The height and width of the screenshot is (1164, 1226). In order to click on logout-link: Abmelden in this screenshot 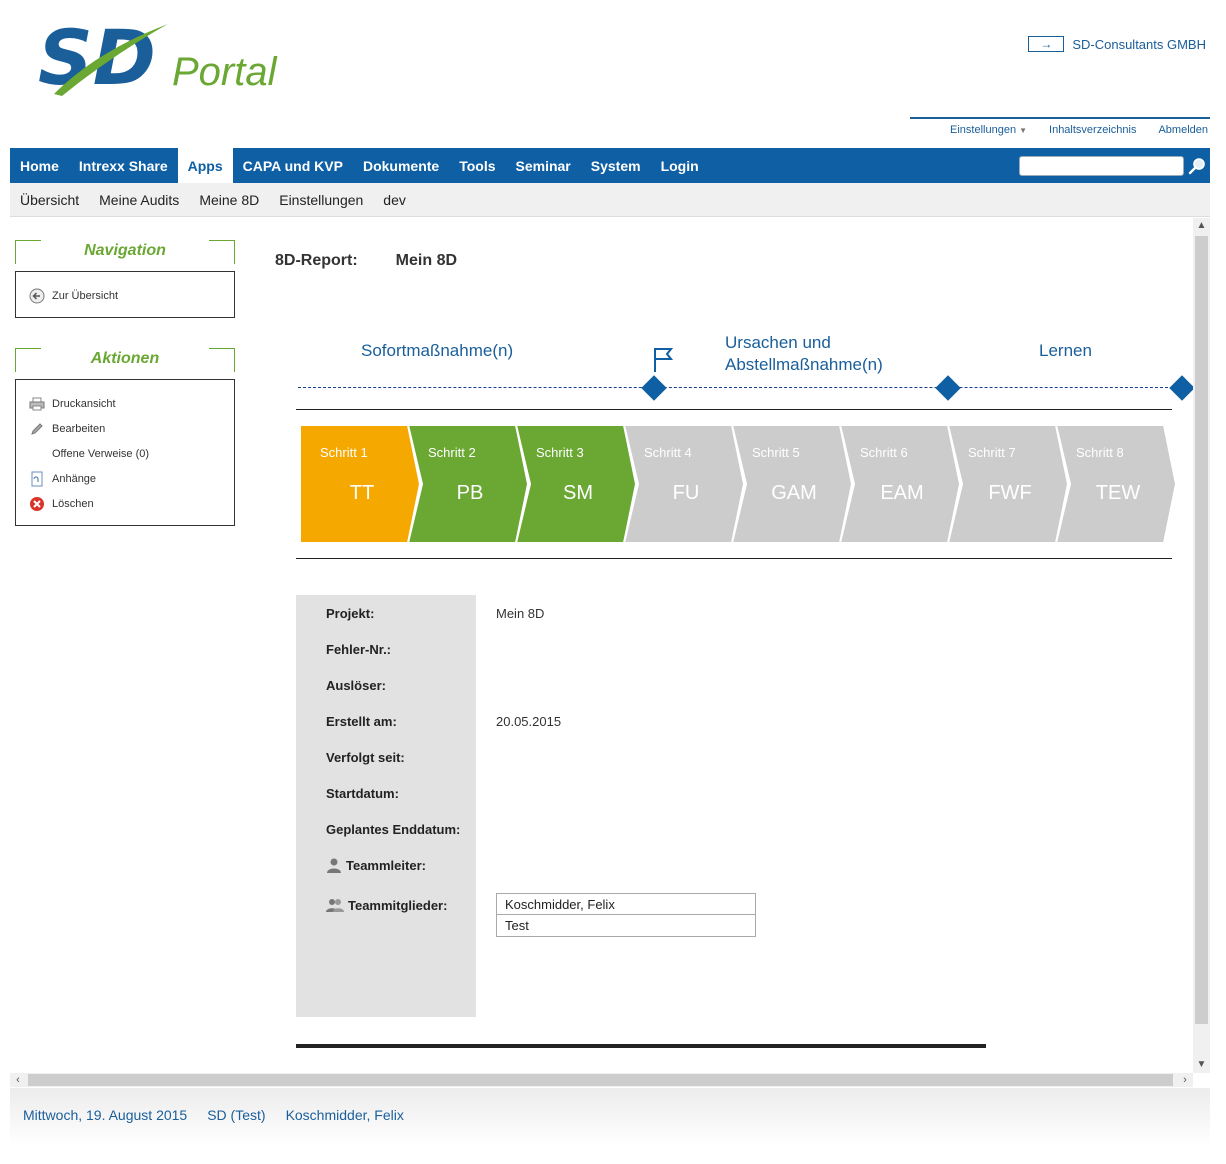, I will do `click(1183, 130)`.